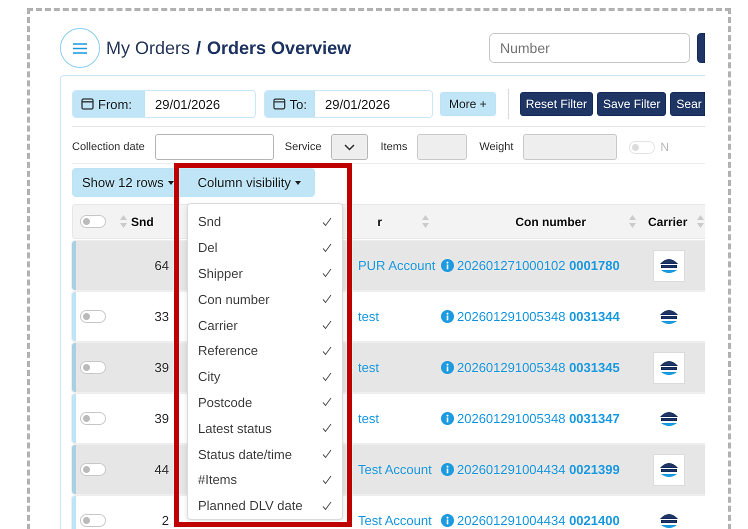 This screenshot has width=748, height=529. I want to click on chevron-icon, so click(350, 147).